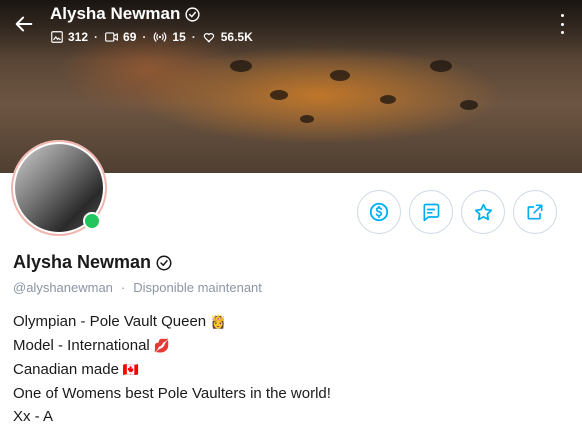 The image size is (582, 428). What do you see at coordinates (291, 28) in the screenshot?
I see `header-bar: Alysha Newman 312 · 69 · 15 · 56.5K` at bounding box center [291, 28].